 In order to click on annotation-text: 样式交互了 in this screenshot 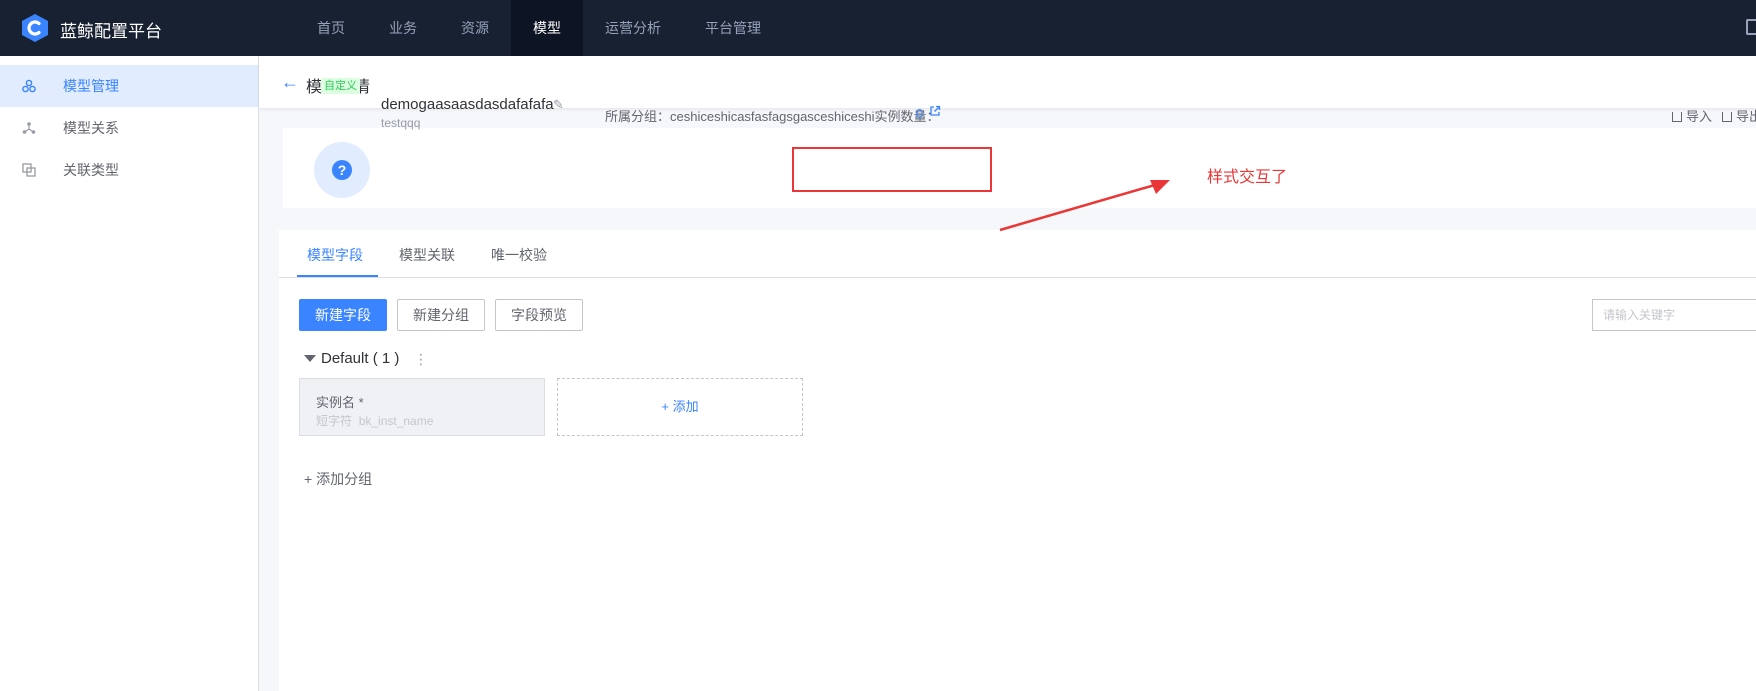, I will do `click(1247, 177)`.